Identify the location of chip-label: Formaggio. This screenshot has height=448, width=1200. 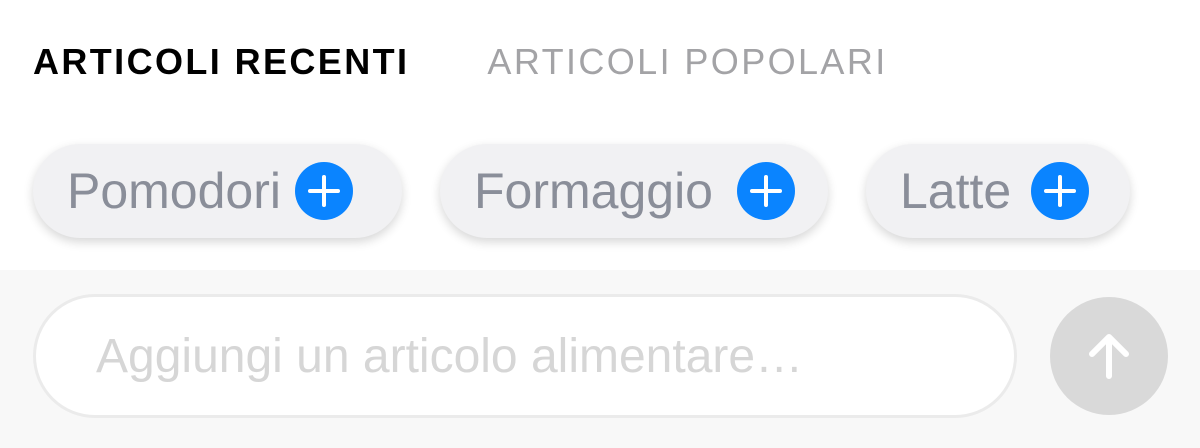
(593, 191).